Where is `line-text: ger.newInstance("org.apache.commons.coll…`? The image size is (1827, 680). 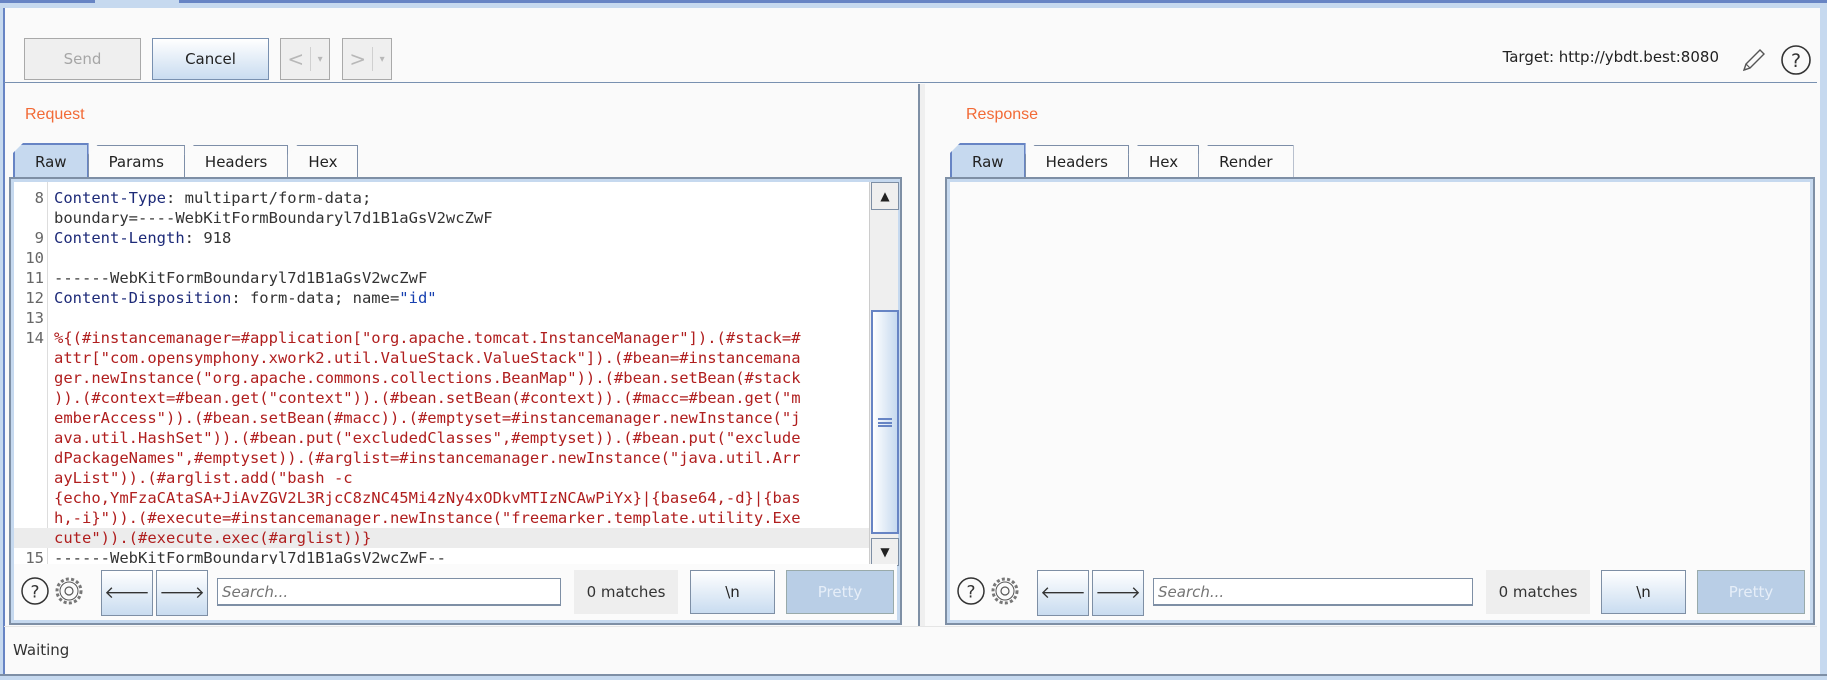
line-text: ger.newInstance("org.apache.commons.coll… is located at coordinates (427, 378).